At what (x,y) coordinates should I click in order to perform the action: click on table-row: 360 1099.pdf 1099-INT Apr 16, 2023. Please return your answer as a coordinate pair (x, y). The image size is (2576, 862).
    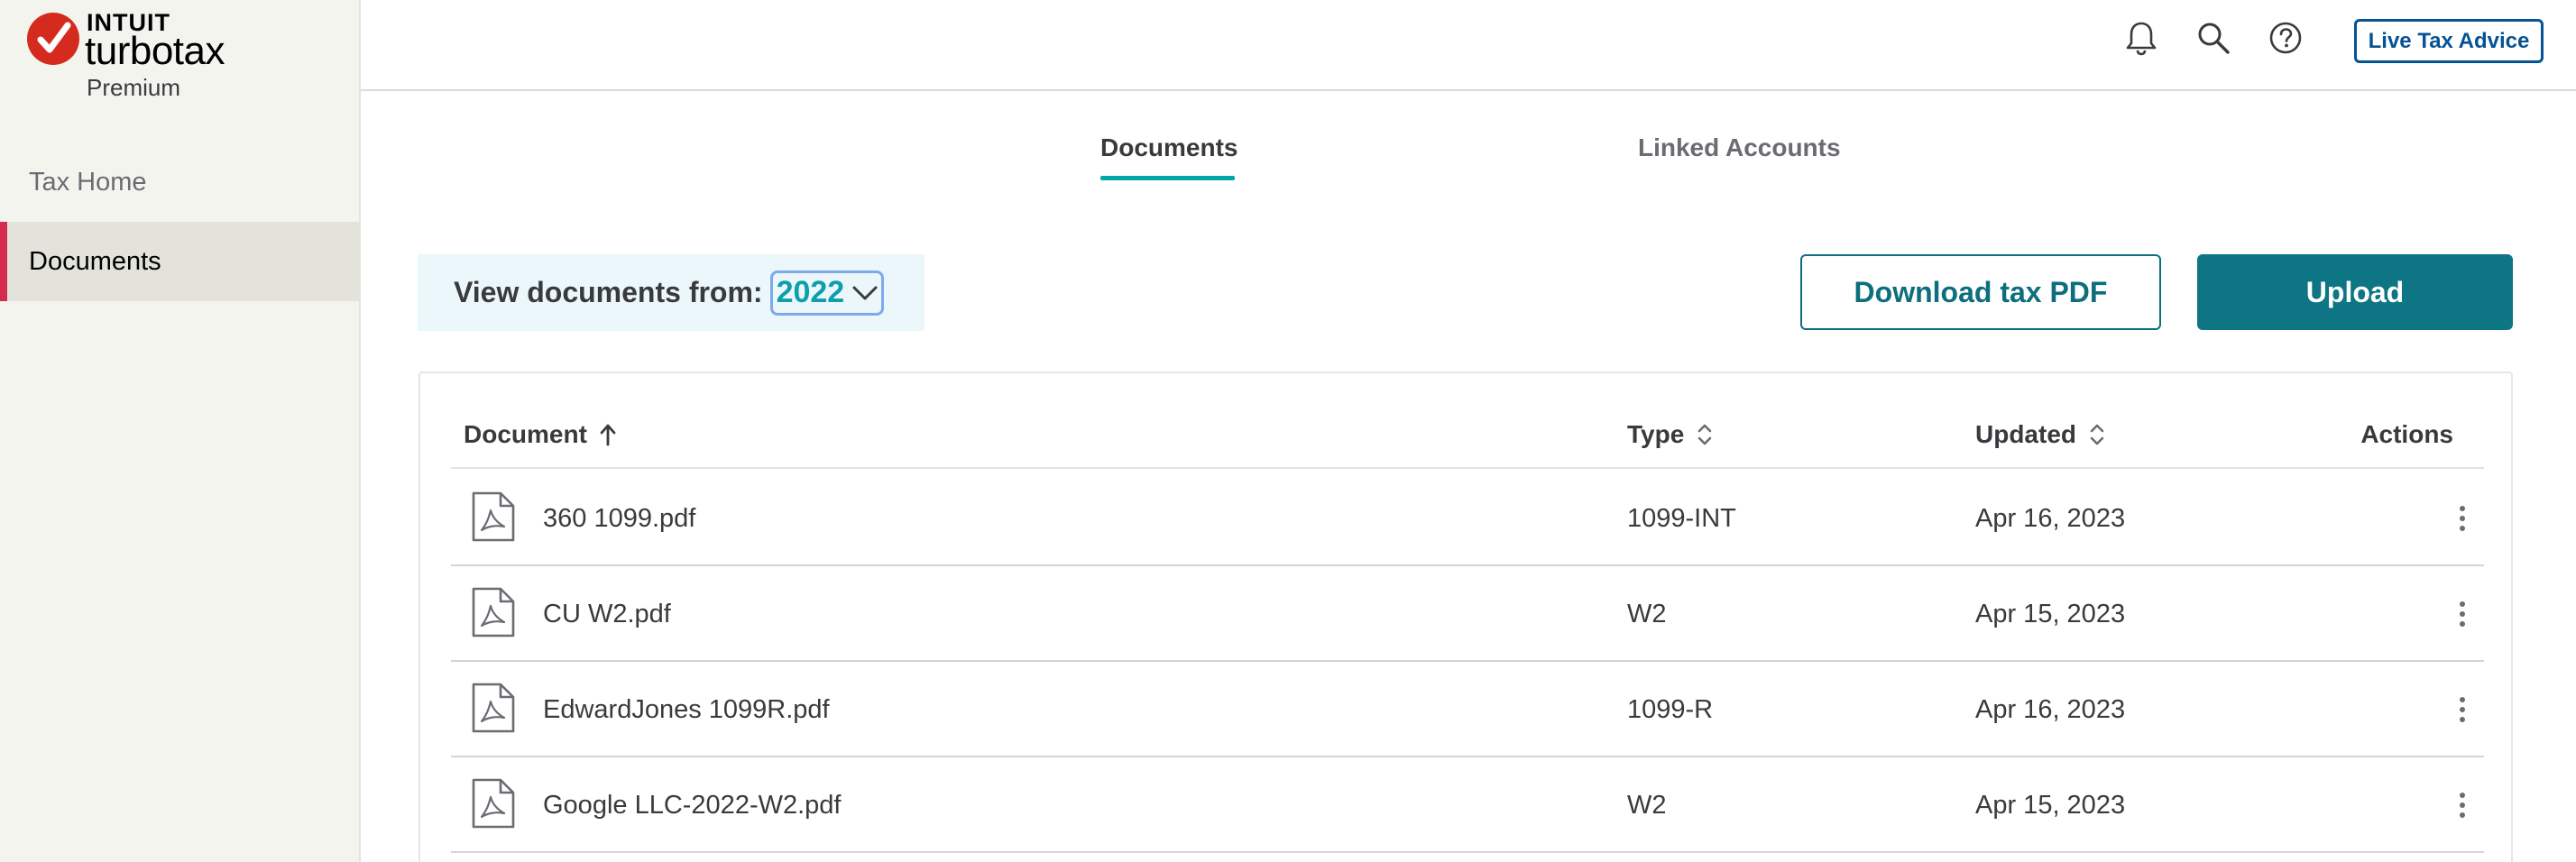
    Looking at the image, I should click on (1468, 518).